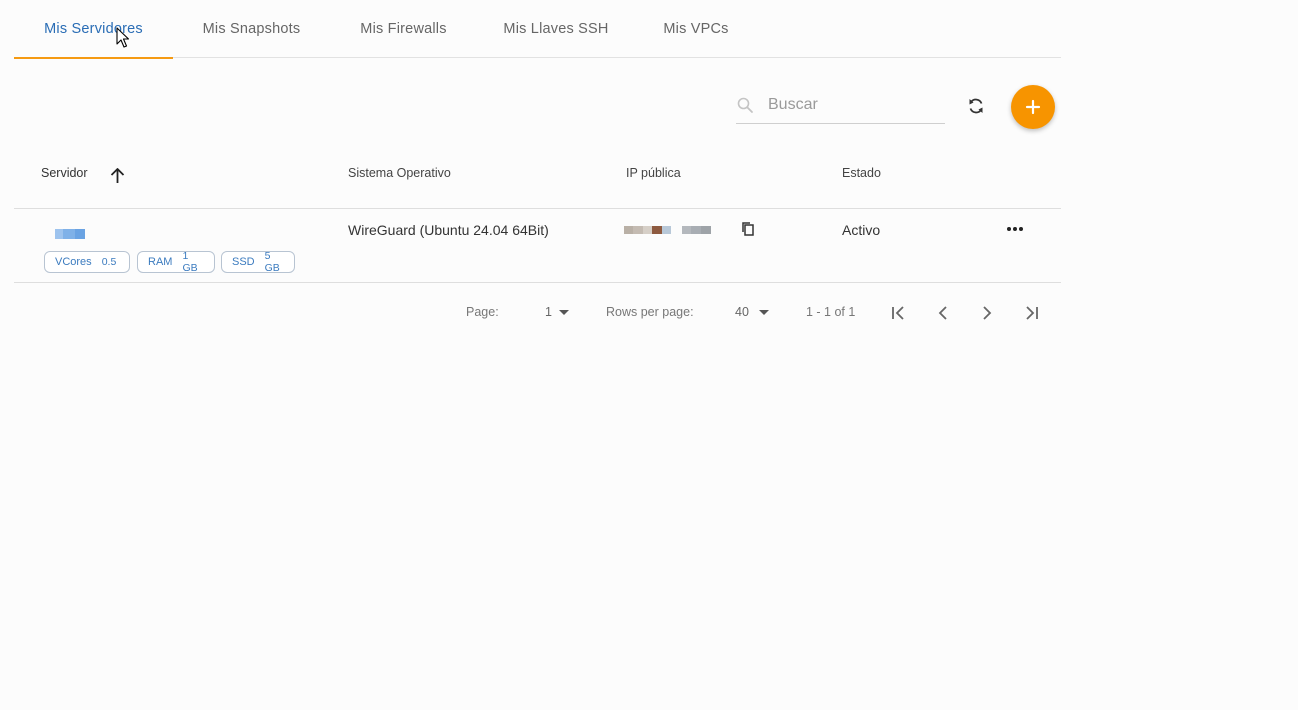 The image size is (1298, 710). I want to click on first-page-icon, so click(899, 313).